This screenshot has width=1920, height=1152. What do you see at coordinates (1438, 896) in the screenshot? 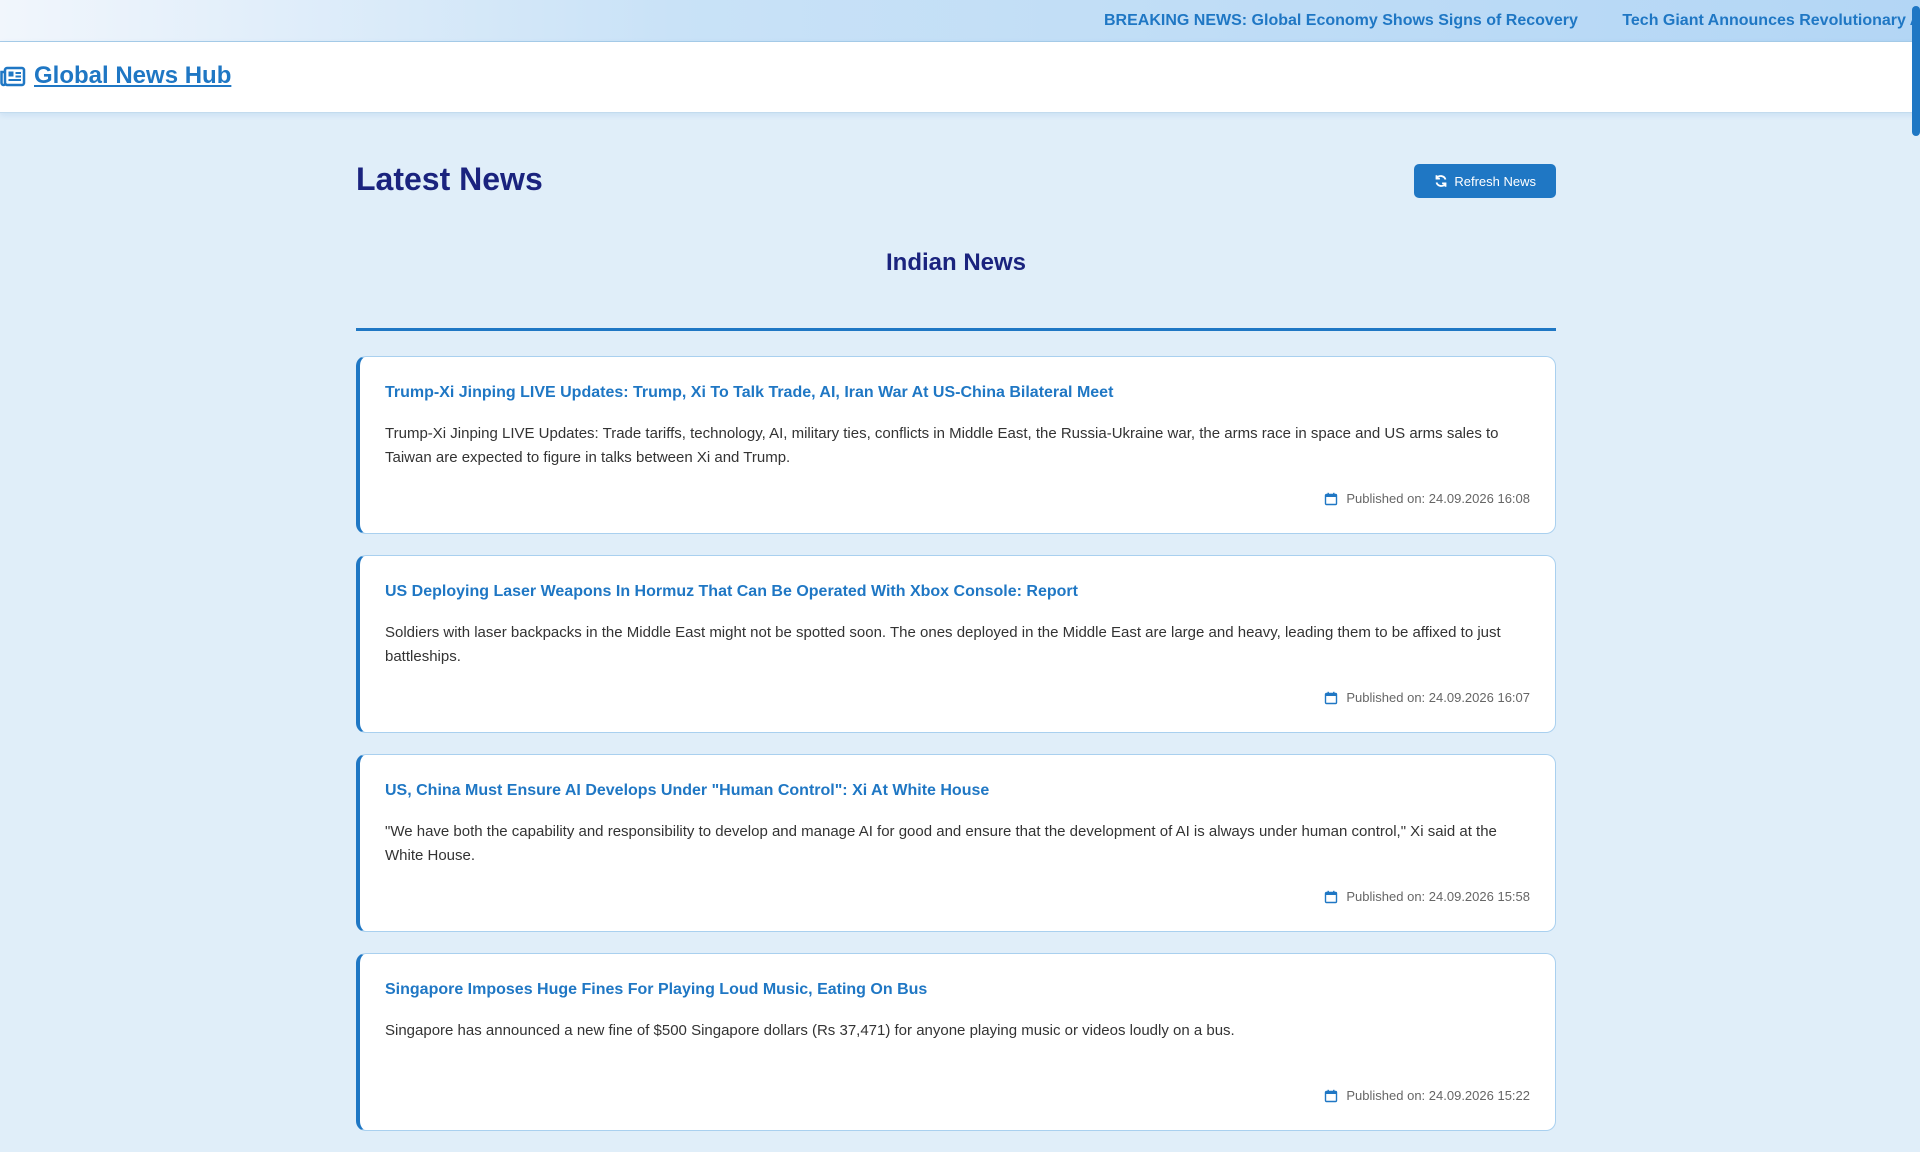
I see `published-date: Published on: 24.09.2026 15:58` at bounding box center [1438, 896].